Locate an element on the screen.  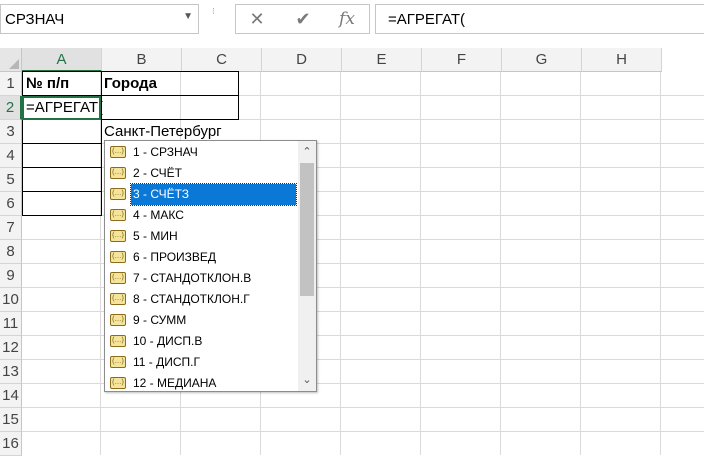
column-header-b: B is located at coordinates (142, 60).